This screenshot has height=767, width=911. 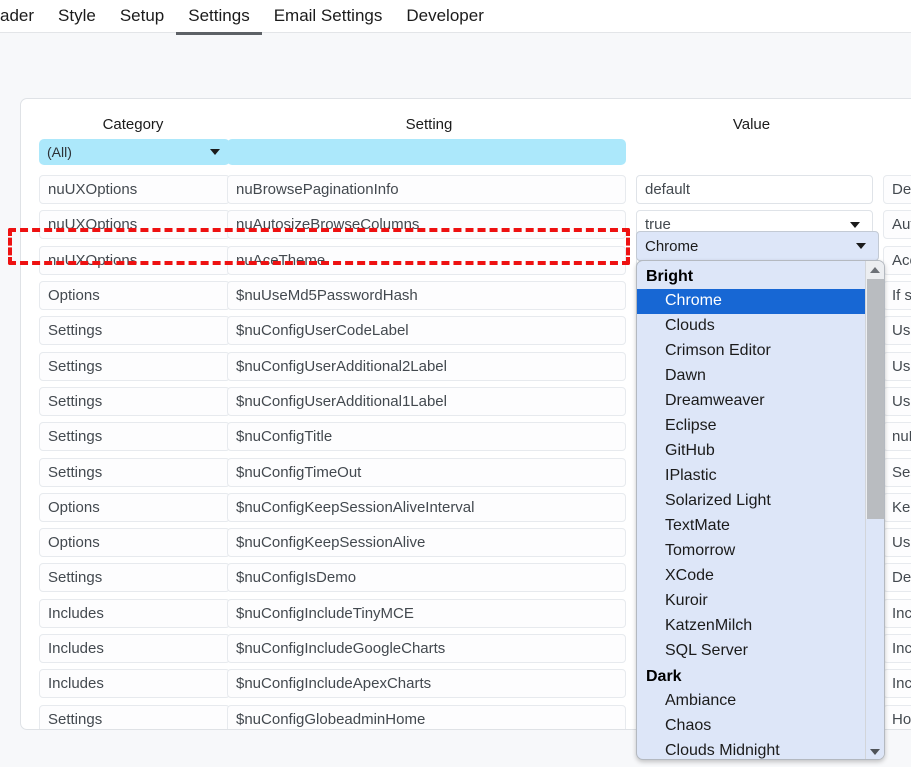 I want to click on column-header-category: Category, so click(x=133, y=124).